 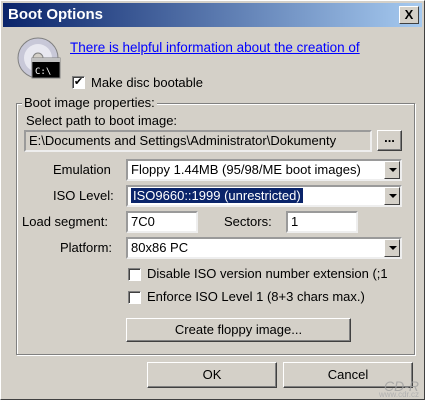 I want to click on iso-level-value: ISO9660::1999 (unrestricted), so click(x=217, y=195).